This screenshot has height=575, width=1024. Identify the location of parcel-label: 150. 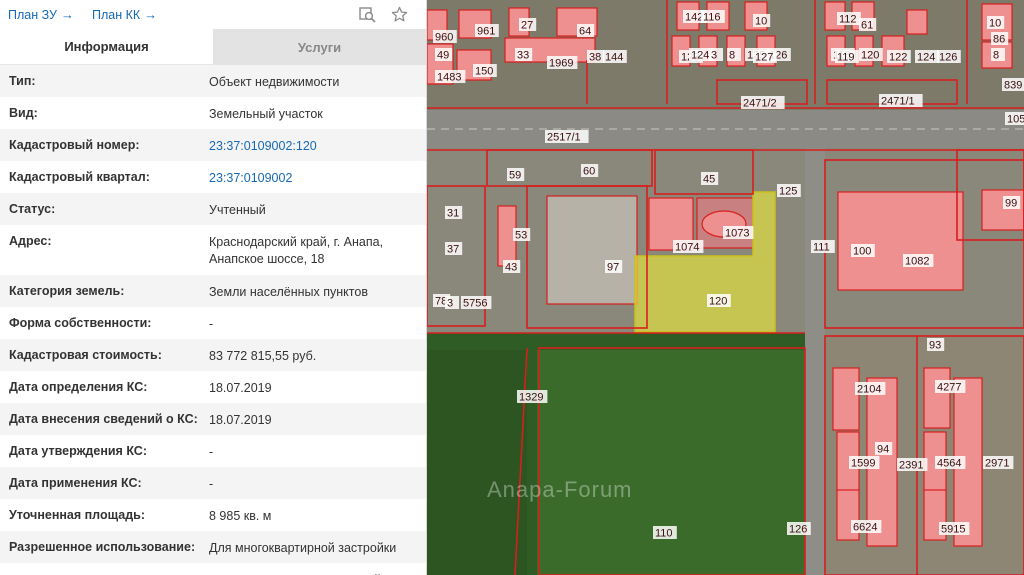
(484, 72).